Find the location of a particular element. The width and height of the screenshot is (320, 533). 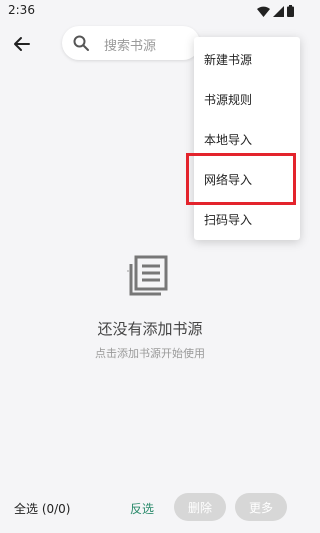

battery-icon is located at coordinates (290, 11).